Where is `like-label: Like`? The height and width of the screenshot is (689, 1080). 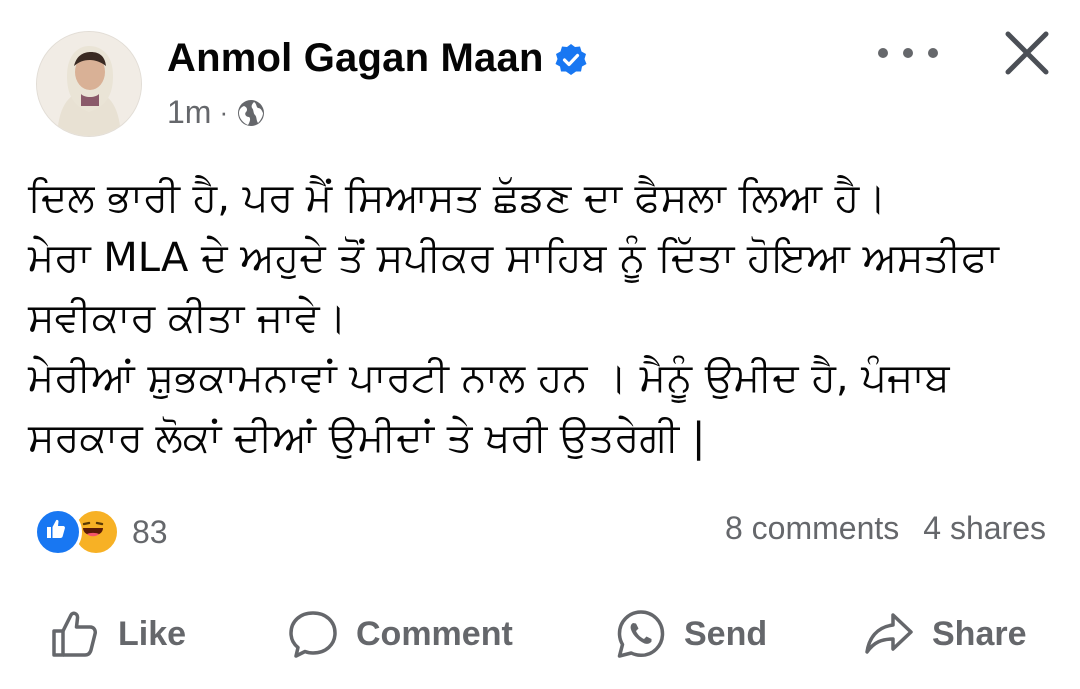
like-label: Like is located at coordinates (152, 633).